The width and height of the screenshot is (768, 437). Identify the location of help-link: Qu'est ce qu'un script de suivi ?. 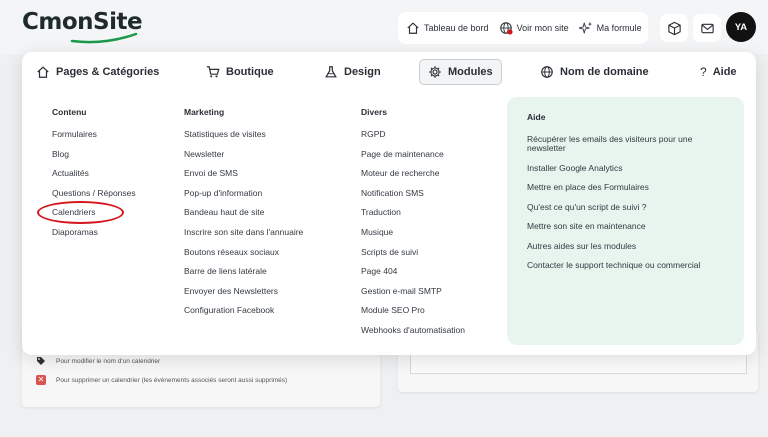
(629, 207).